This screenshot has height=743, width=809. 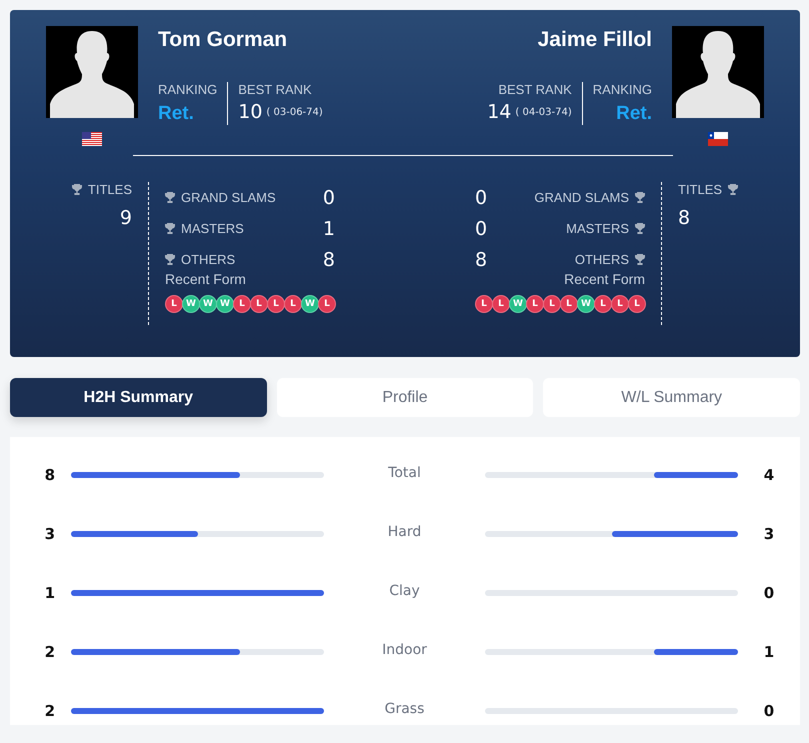 What do you see at coordinates (49, 593) in the screenshot?
I see `left-count: 1` at bounding box center [49, 593].